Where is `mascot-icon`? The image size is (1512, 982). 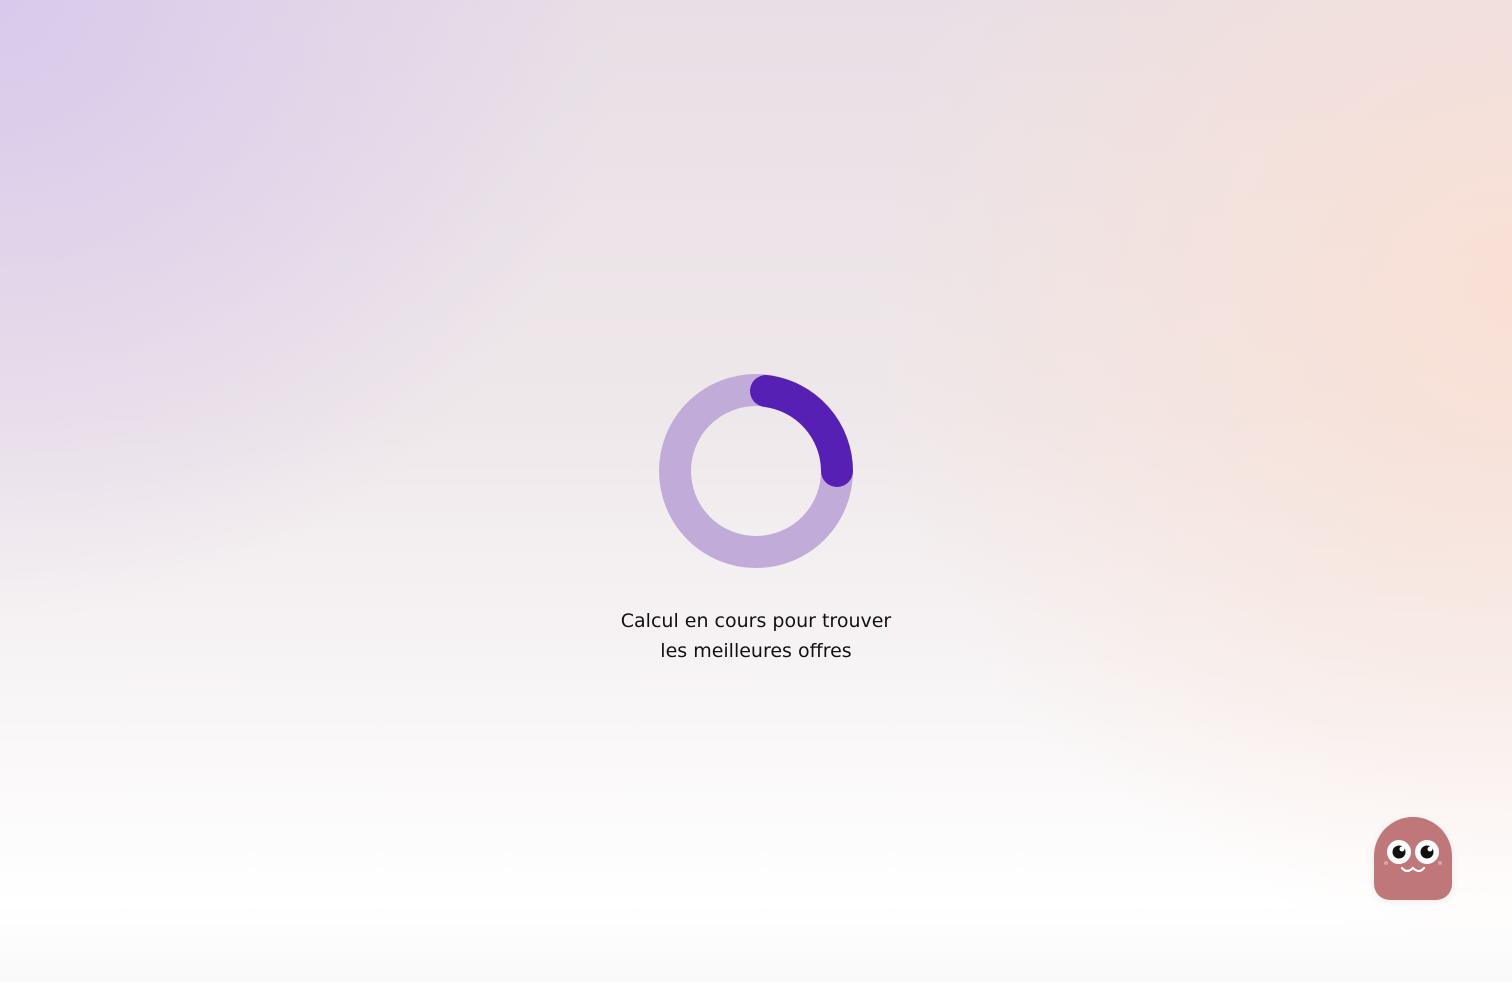
mascot-icon is located at coordinates (1413, 856).